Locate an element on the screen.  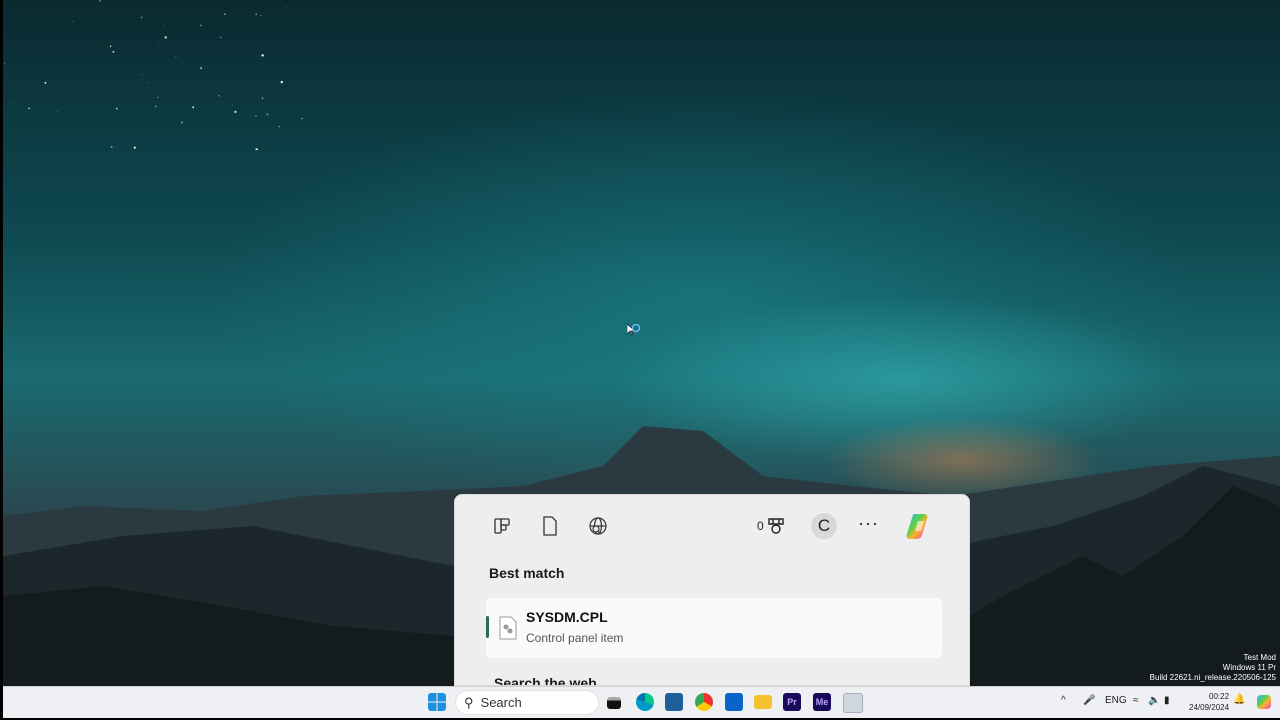
date: 24/09/2024 is located at coordinates (1209, 707).